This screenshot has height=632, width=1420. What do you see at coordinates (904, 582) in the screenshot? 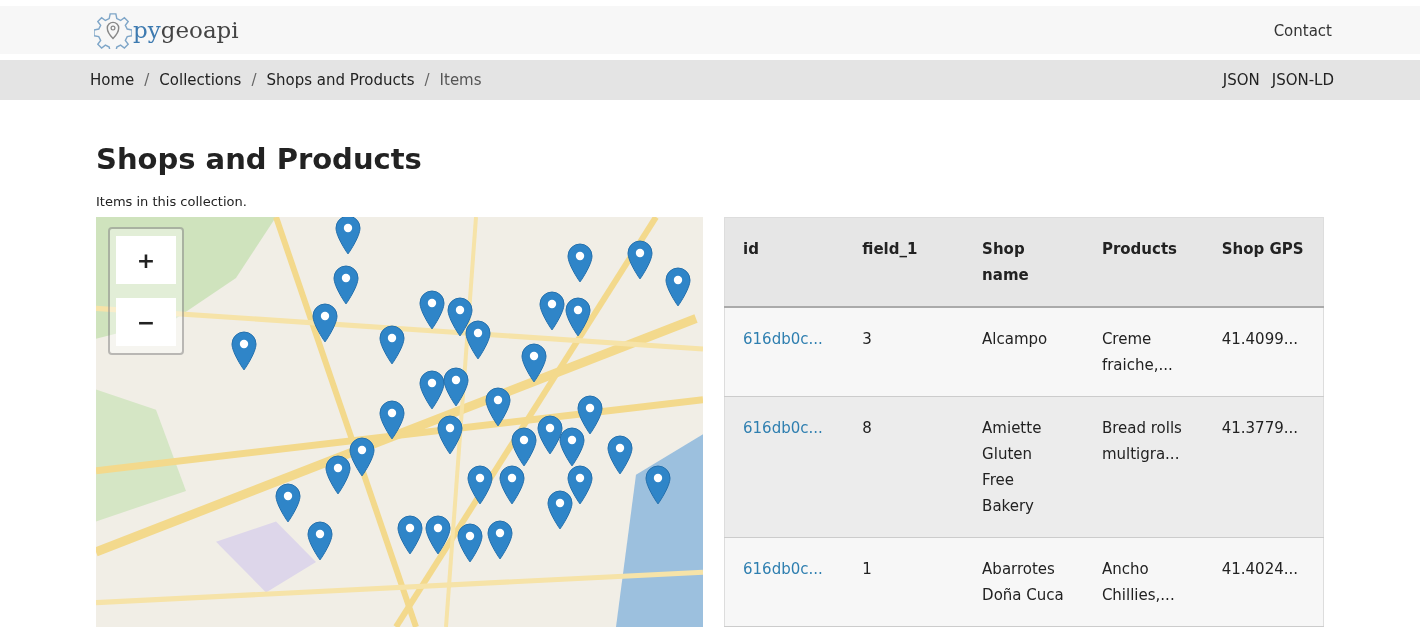
I see `table-cell: 1` at bounding box center [904, 582].